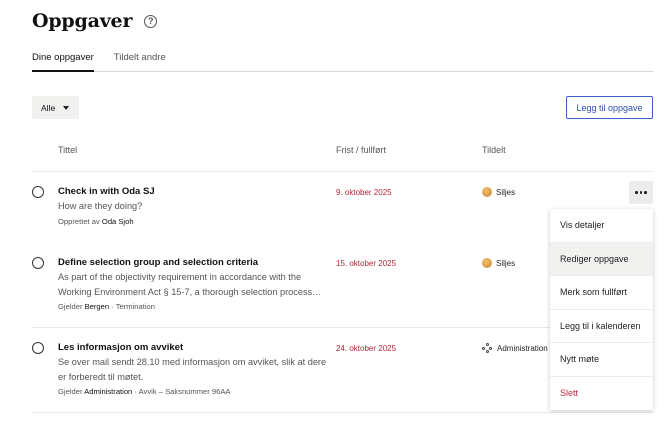 The width and height of the screenshot is (670, 421). Describe the element at coordinates (487, 348) in the screenshot. I see `group-icon` at that location.